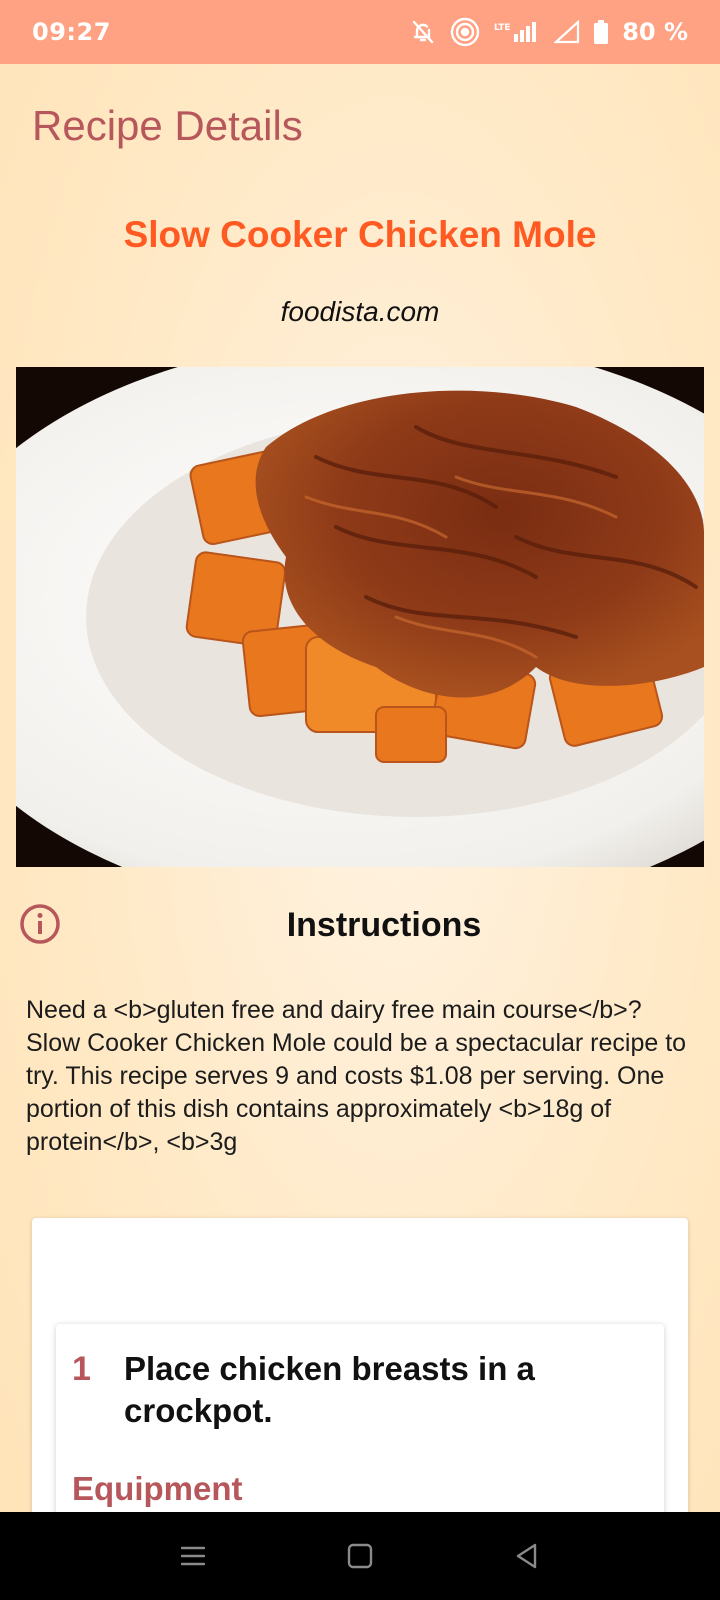 The width and height of the screenshot is (720, 1600). Describe the element at coordinates (360, 32) in the screenshot. I see `status-bar: 09:27 LTE 80 %` at that location.